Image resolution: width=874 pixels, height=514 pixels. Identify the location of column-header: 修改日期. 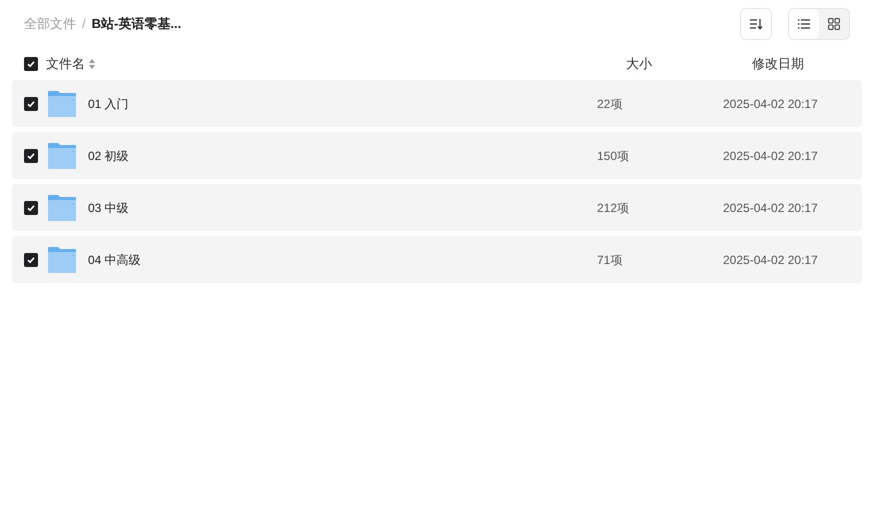
(778, 64).